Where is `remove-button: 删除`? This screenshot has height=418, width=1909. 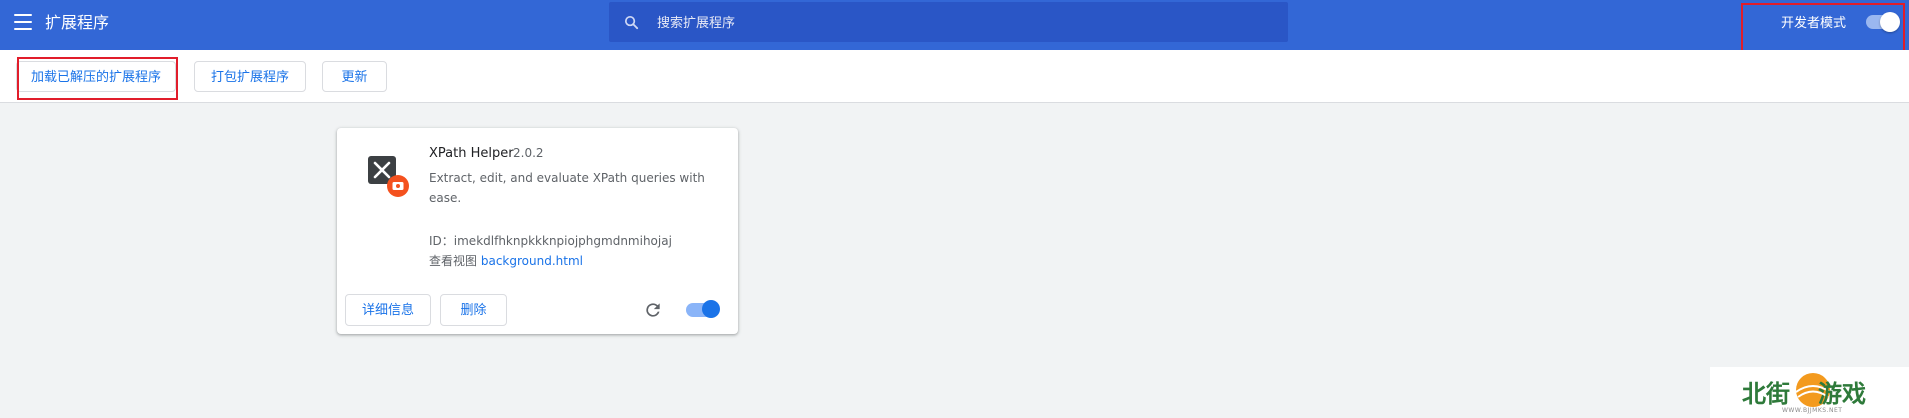
remove-button: 删除 is located at coordinates (473, 310).